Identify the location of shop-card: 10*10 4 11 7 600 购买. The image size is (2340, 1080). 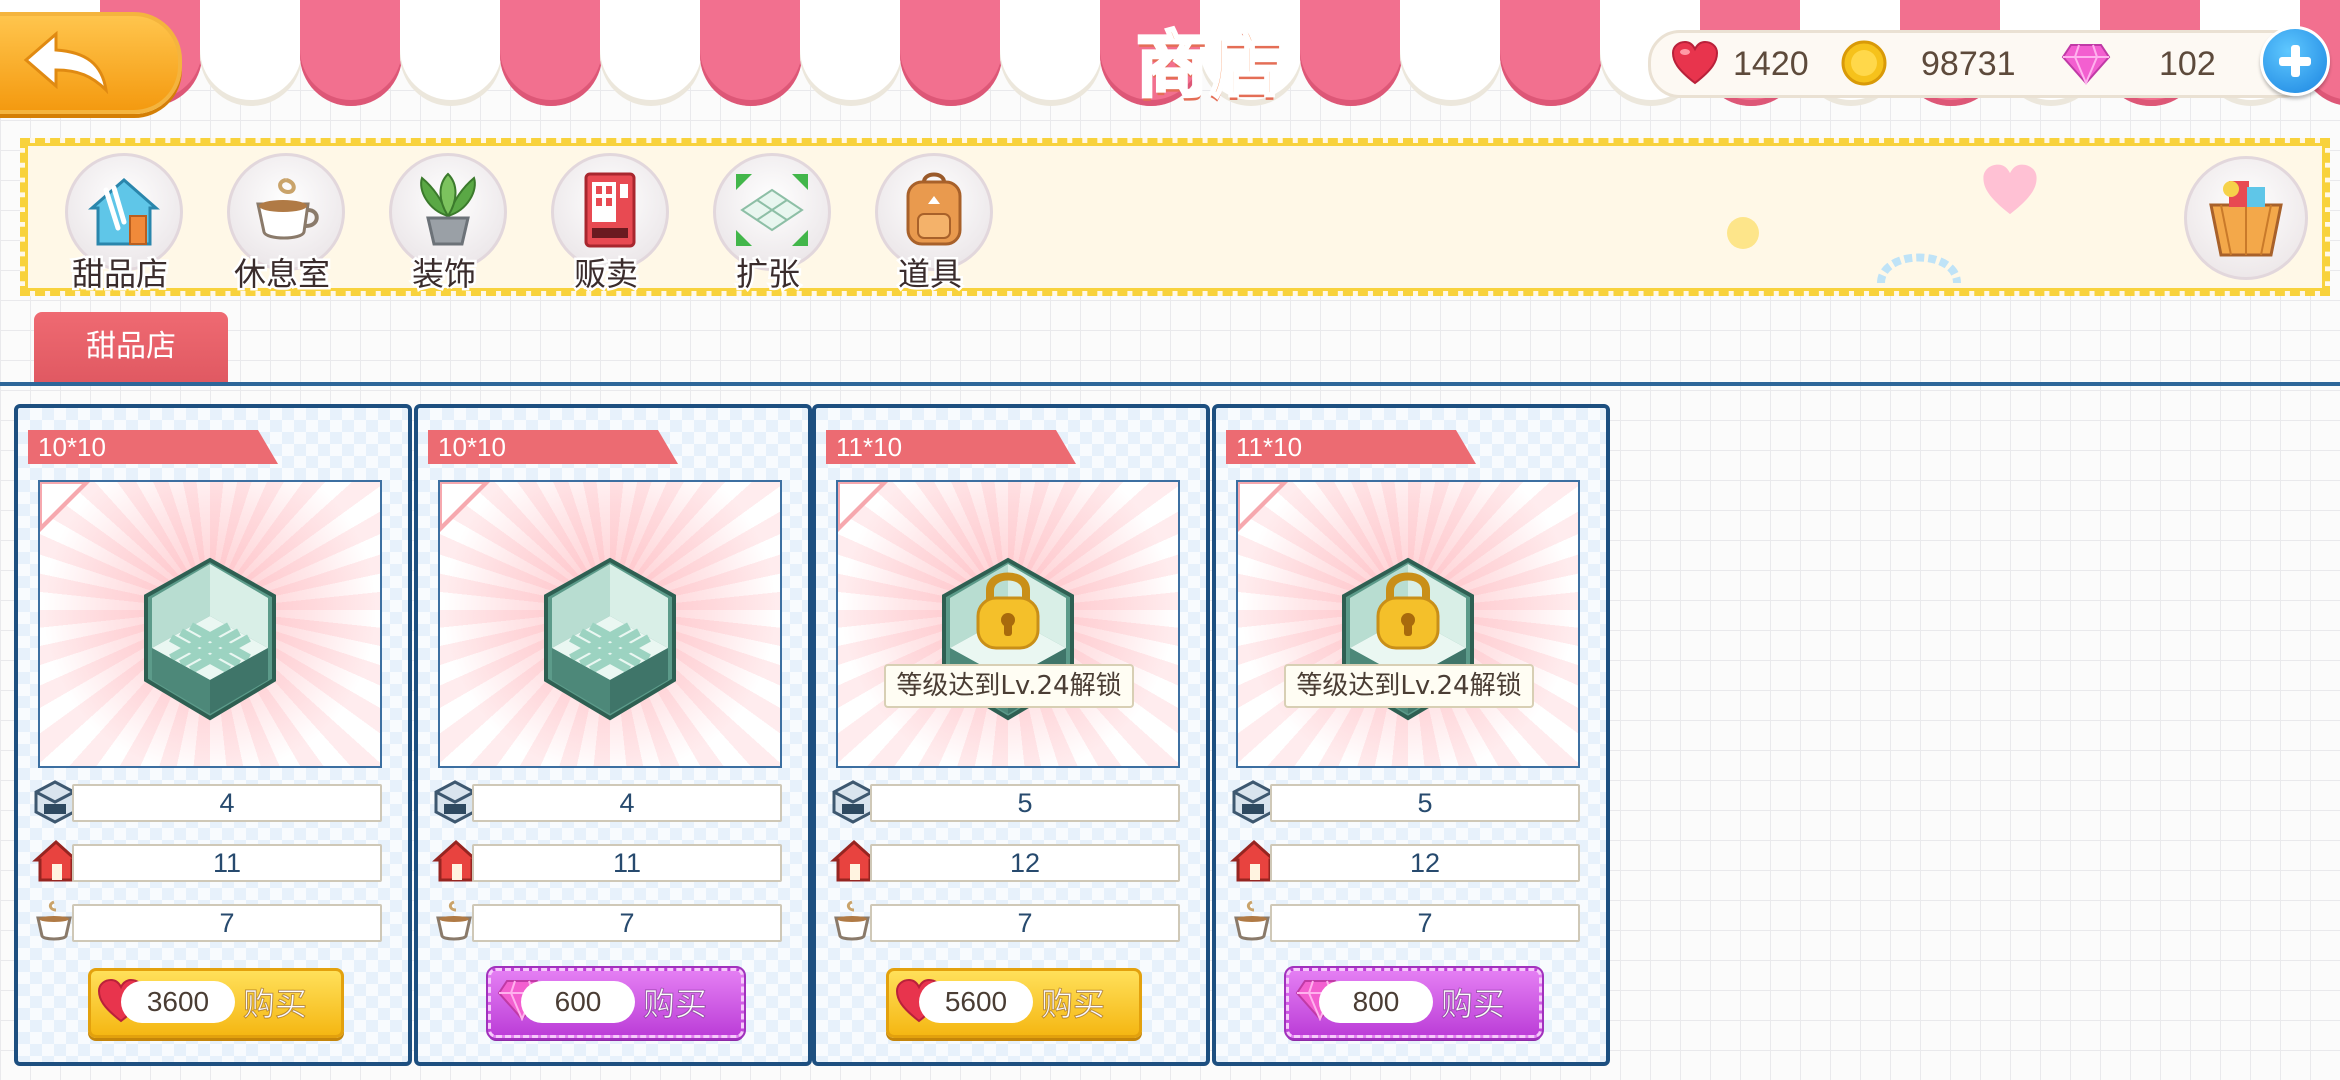
(613, 735).